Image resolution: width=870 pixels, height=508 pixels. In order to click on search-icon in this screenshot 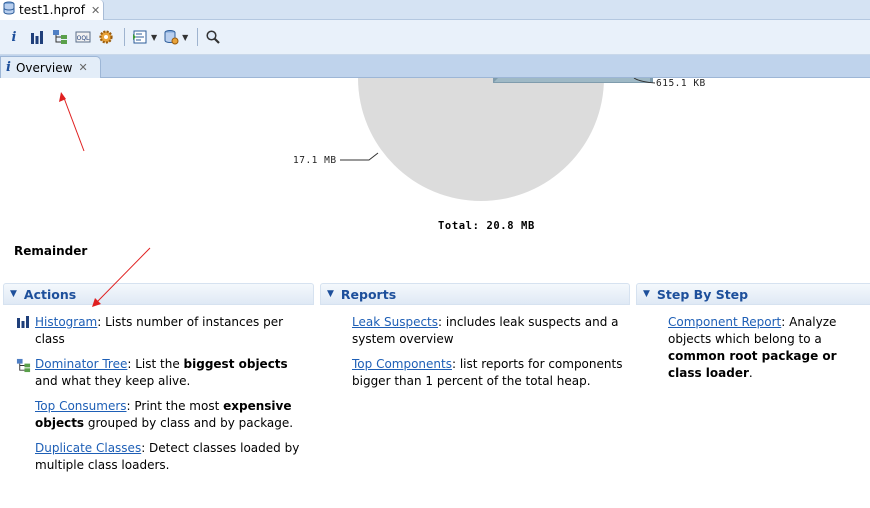, I will do `click(213, 37)`.